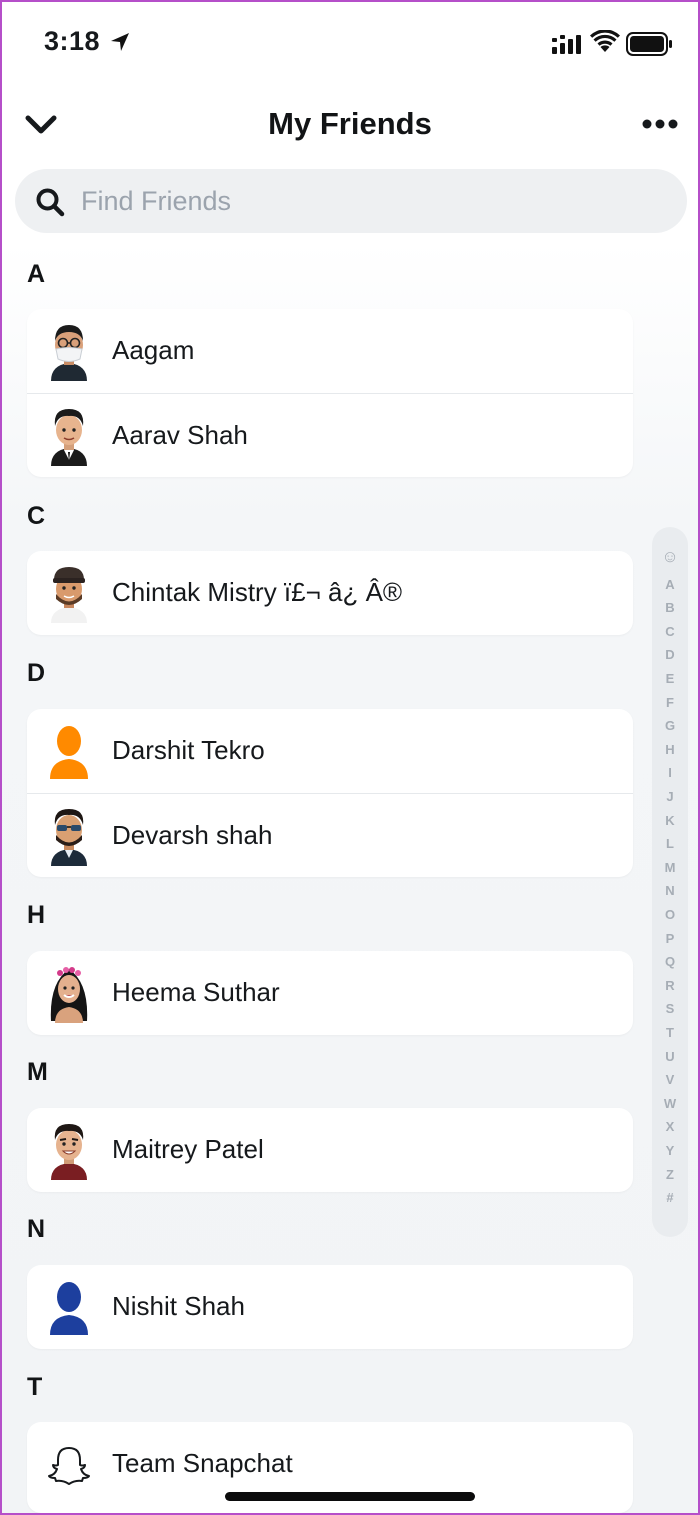 The image size is (700, 1515). Describe the element at coordinates (72, 41) in the screenshot. I see `status-time: 3:18` at that location.